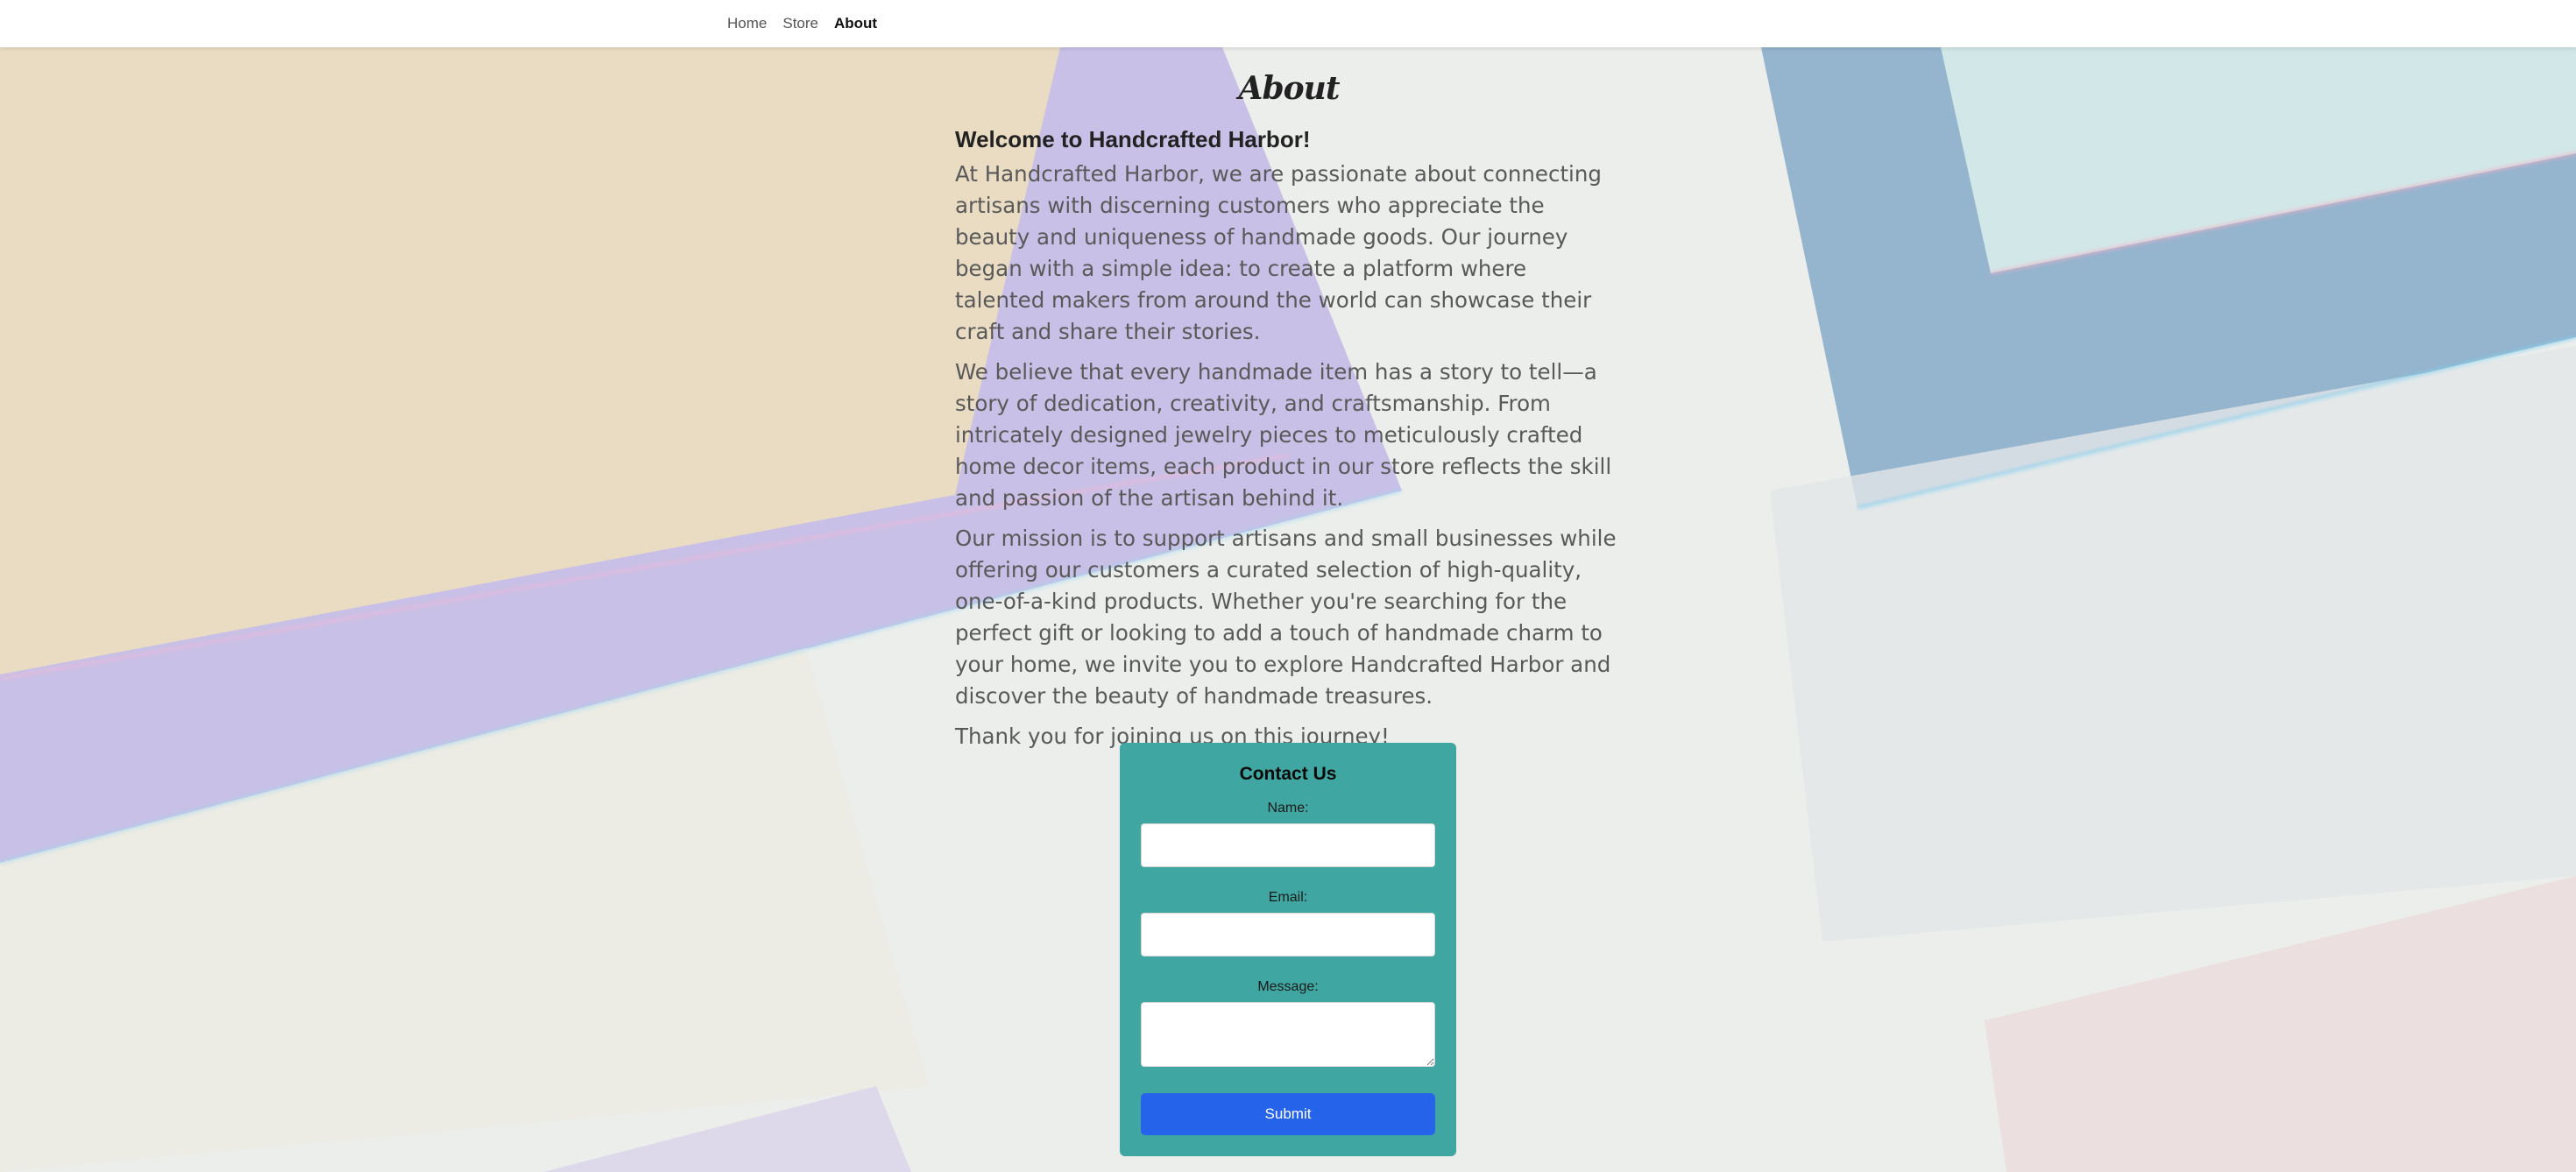 The image size is (2576, 1172). What do you see at coordinates (855, 24) in the screenshot?
I see `nav-about-link: About` at bounding box center [855, 24].